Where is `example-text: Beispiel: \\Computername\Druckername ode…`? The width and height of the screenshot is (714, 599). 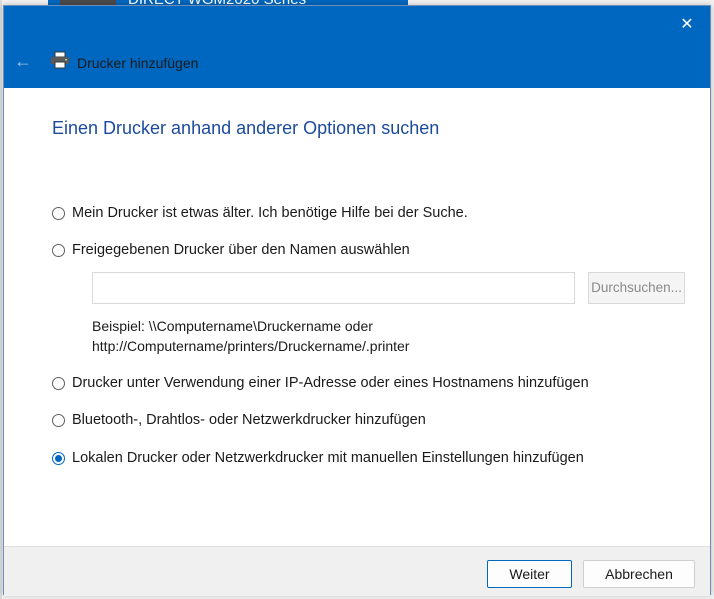
example-text: Beispiel: \\Computername\Druckername ode… is located at coordinates (250, 336).